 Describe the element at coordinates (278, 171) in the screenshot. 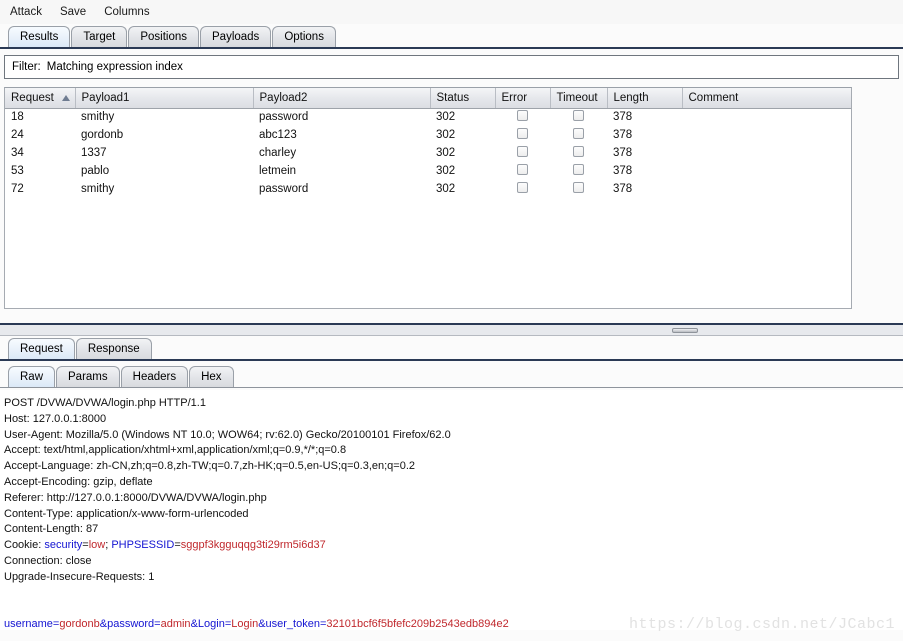

I see `cell-payload2: letmein` at that location.